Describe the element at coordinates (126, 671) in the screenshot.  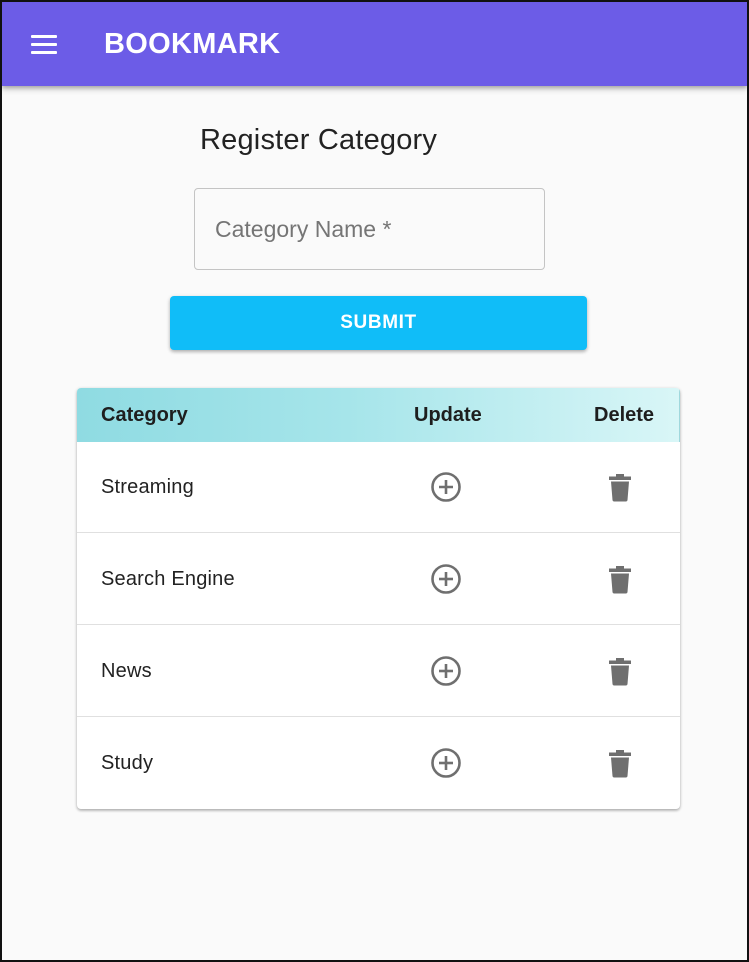
I see `category-name-cell: News` at that location.